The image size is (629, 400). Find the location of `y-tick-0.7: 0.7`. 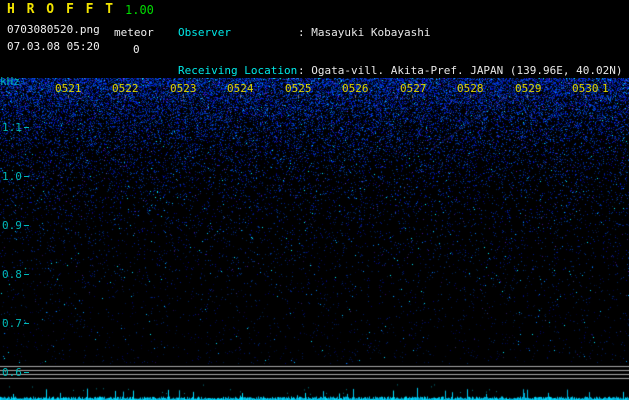

y-tick-0.7: 0.7 is located at coordinates (15, 323).